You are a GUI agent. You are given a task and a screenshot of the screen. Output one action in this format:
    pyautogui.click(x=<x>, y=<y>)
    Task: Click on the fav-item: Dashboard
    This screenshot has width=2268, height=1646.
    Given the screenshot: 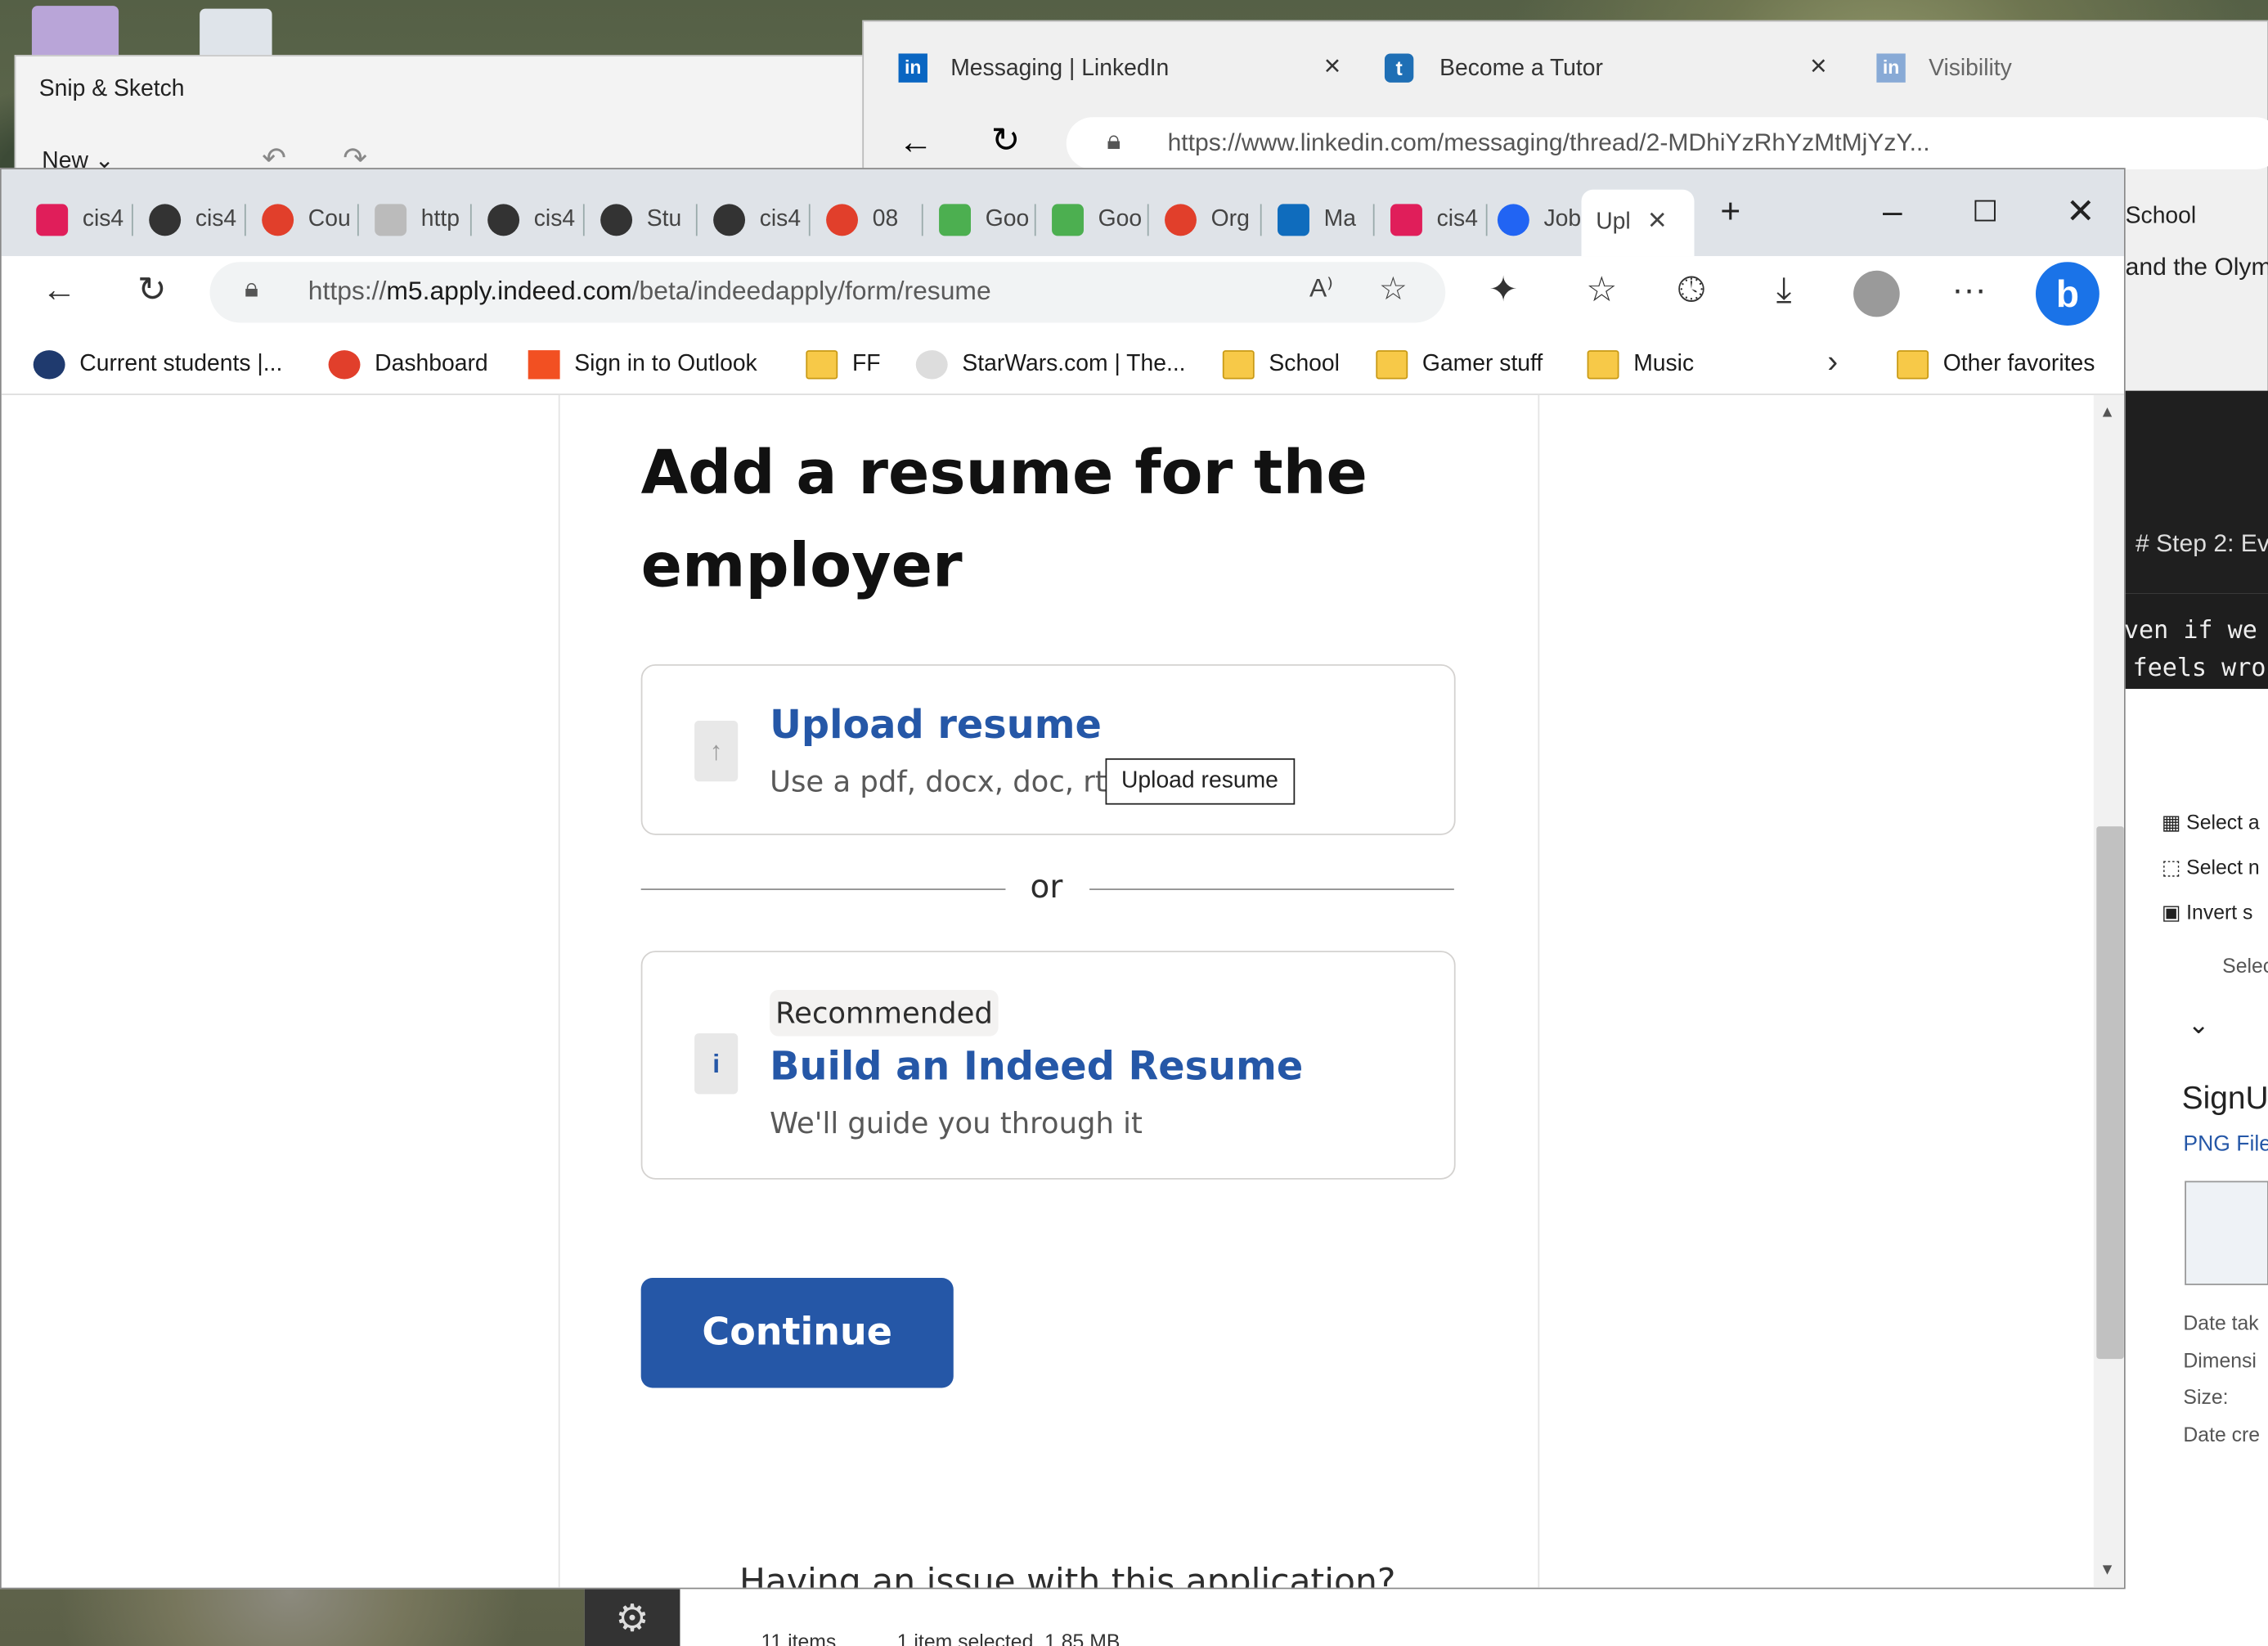 What is the action you would take?
    pyautogui.click(x=422, y=366)
    